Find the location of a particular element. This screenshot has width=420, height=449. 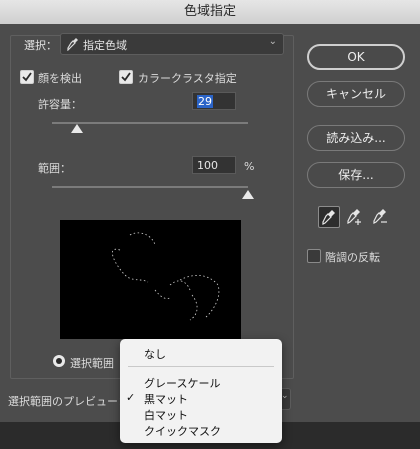

invert-label: 階調の反転 is located at coordinates (352, 257).